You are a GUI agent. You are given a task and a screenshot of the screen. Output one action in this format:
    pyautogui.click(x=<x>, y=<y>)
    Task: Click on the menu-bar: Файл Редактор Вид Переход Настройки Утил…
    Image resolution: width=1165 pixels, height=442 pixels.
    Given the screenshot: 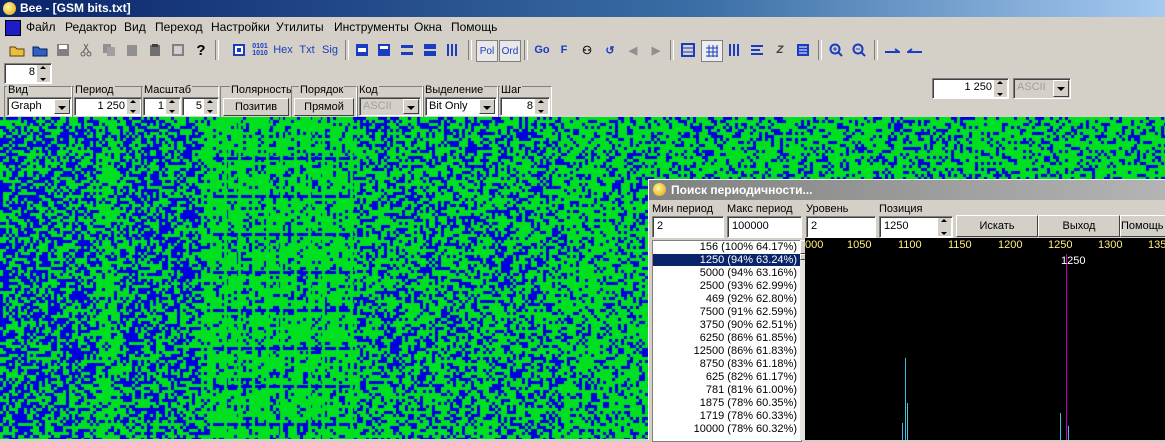 What is the action you would take?
    pyautogui.click(x=582, y=27)
    